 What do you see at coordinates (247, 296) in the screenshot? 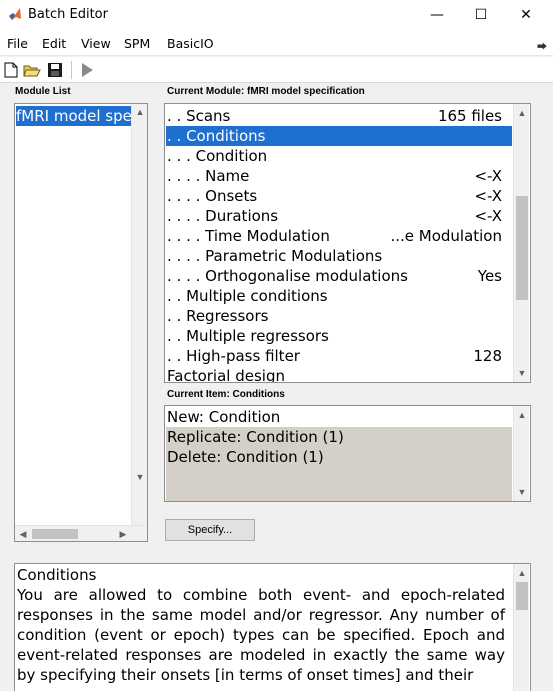
I see `module-tree-row-label: . . Multiple conditions` at bounding box center [247, 296].